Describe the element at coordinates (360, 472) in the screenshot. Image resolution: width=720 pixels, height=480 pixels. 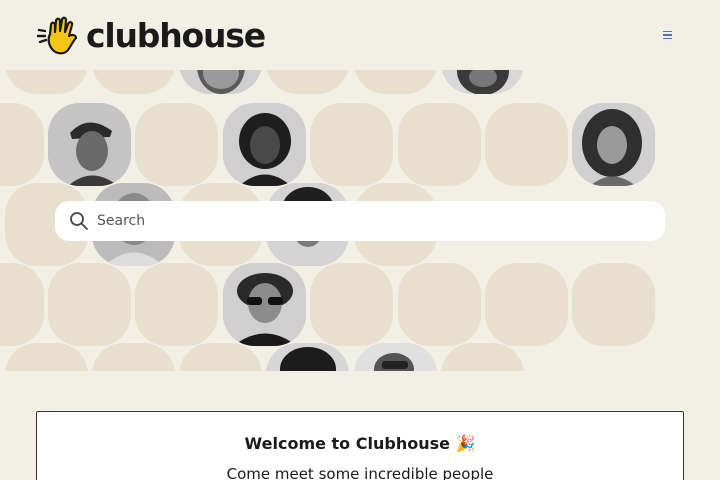
I see `welcome-subtitle: Come meet some incredible people` at that location.